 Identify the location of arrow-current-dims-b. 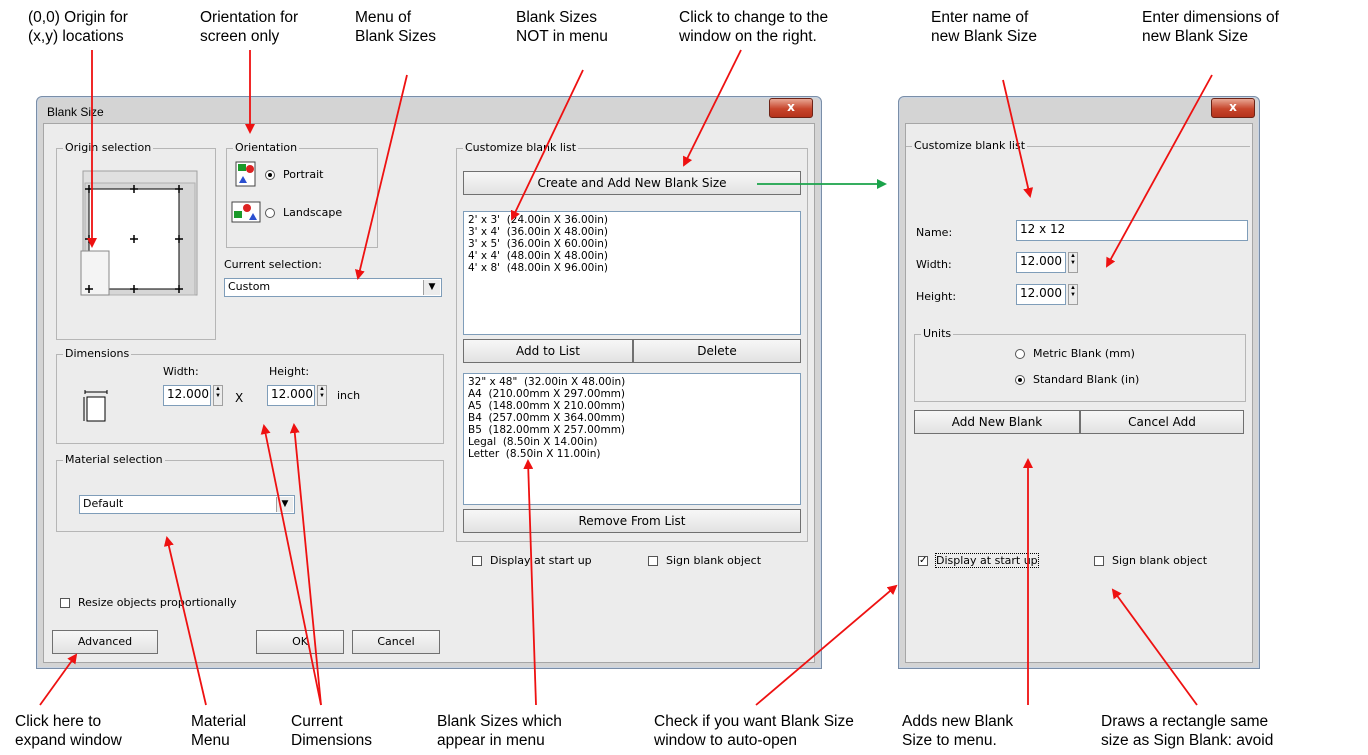
(305, 564).